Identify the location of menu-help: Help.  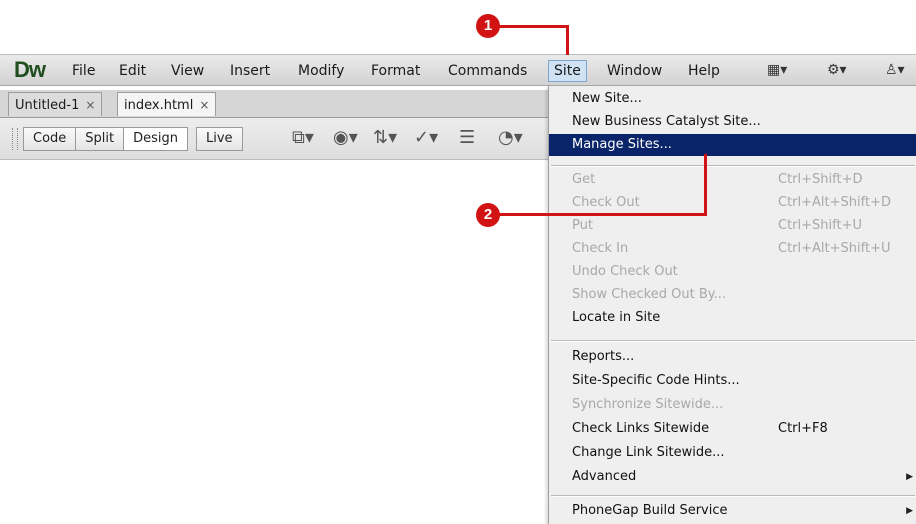
(704, 71).